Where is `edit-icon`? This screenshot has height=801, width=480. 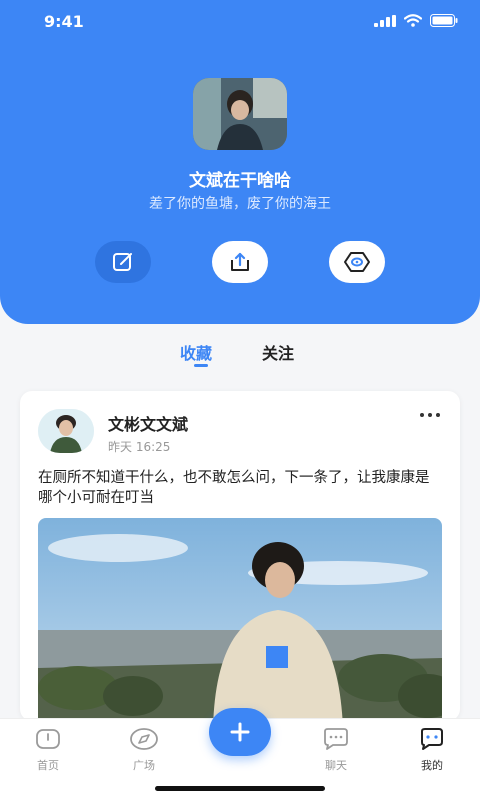 edit-icon is located at coordinates (122, 262).